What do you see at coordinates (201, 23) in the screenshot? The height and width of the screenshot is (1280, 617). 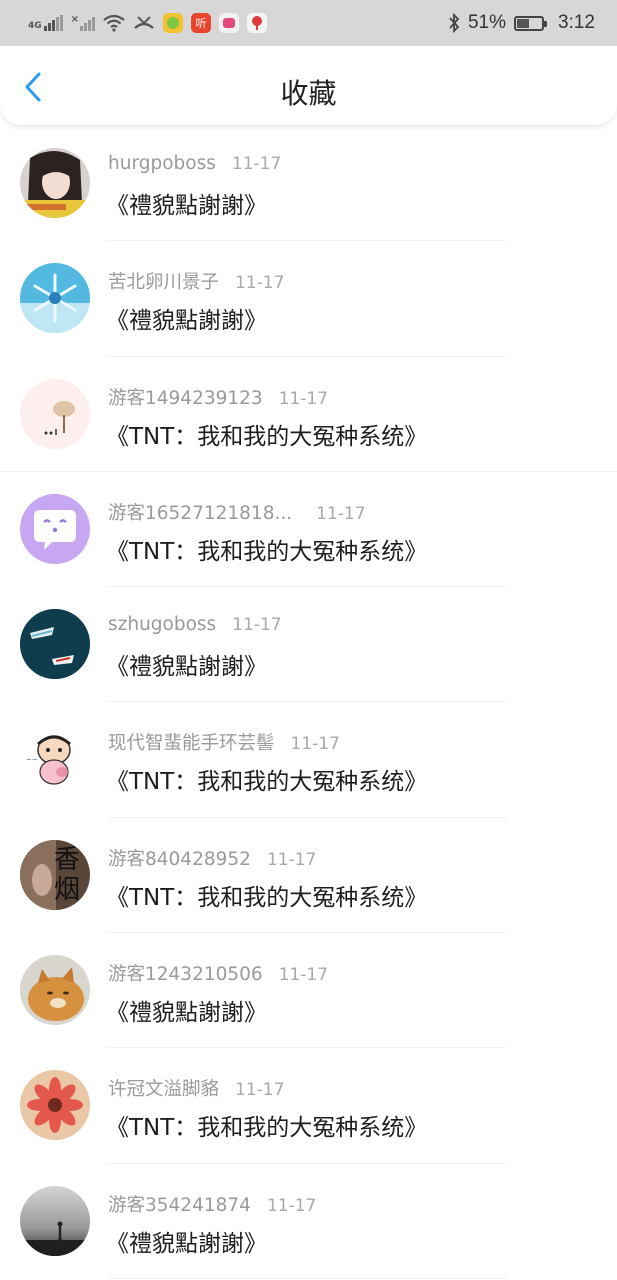 I see `app-icon-listen: 听` at bounding box center [201, 23].